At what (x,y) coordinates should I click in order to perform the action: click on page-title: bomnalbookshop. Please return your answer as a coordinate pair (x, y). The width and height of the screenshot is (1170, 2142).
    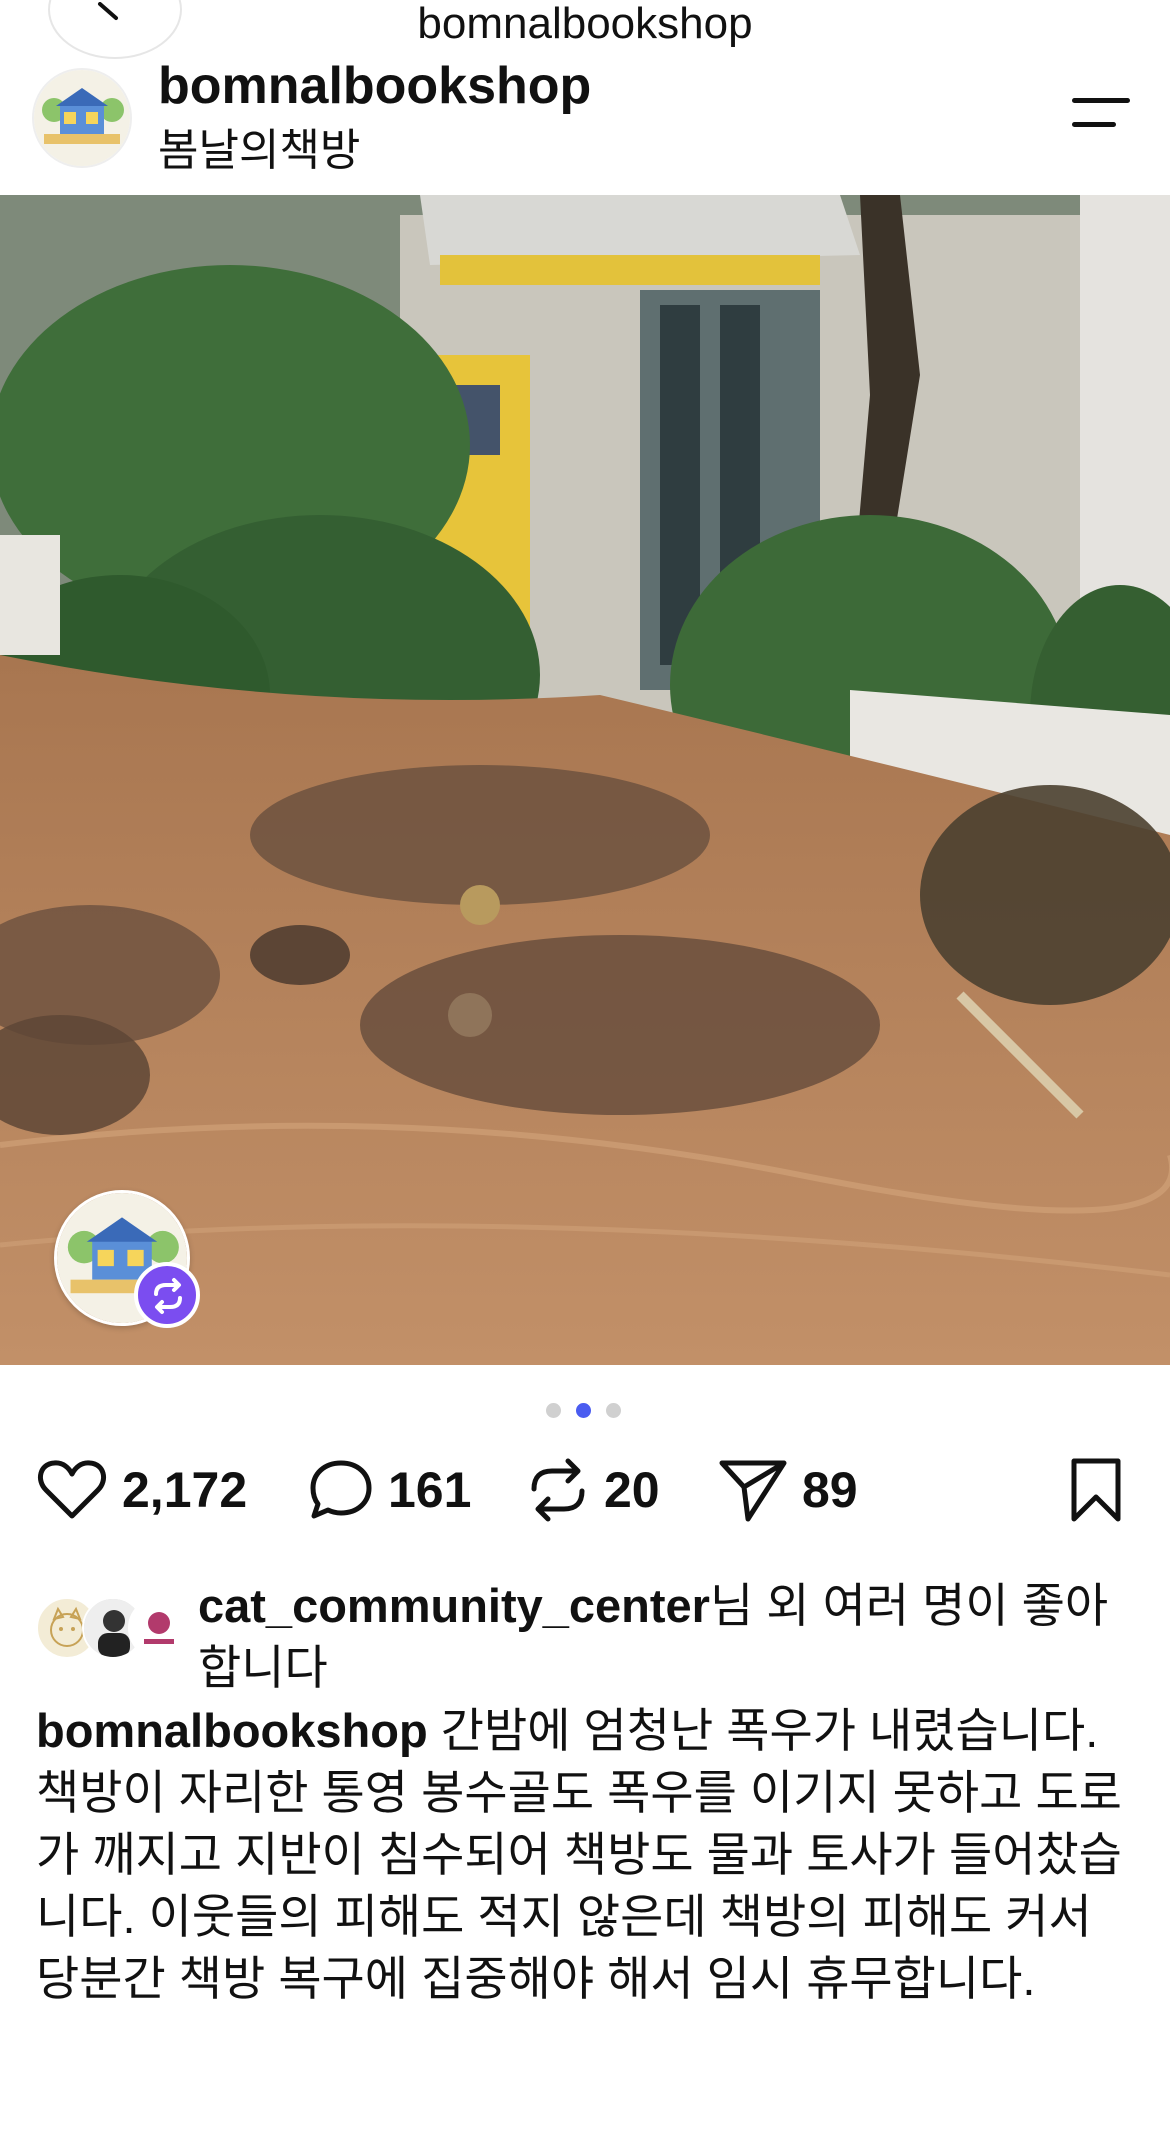
    Looking at the image, I should click on (585, 24).